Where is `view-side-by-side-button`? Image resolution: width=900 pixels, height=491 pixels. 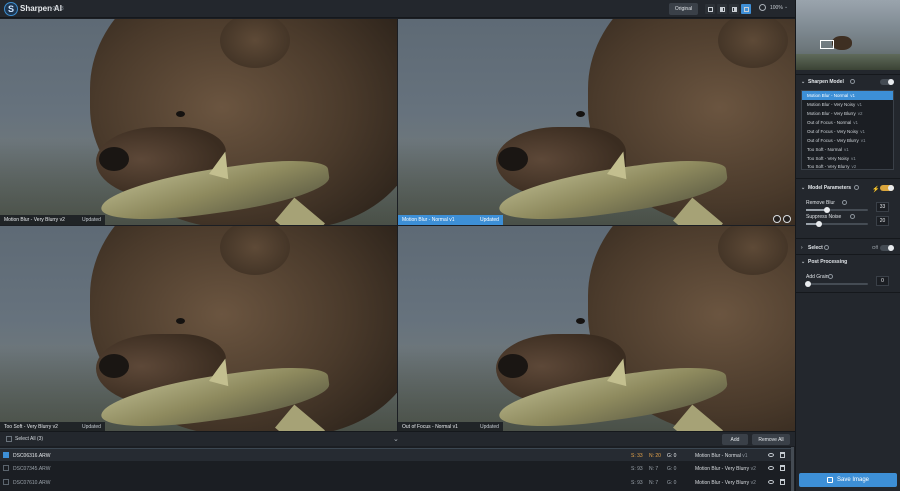 view-side-by-side-button is located at coordinates (734, 9).